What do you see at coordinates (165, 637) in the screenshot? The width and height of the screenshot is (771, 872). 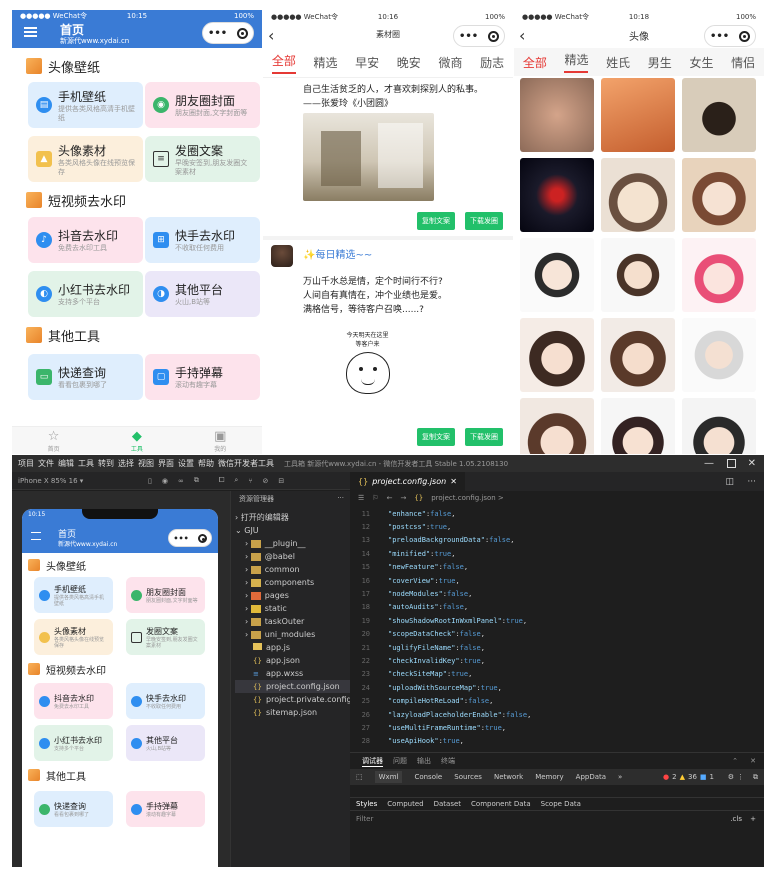 I see `card-post-copy: 发圈文案 早晚安签到,朋友发圈文案素材` at bounding box center [165, 637].